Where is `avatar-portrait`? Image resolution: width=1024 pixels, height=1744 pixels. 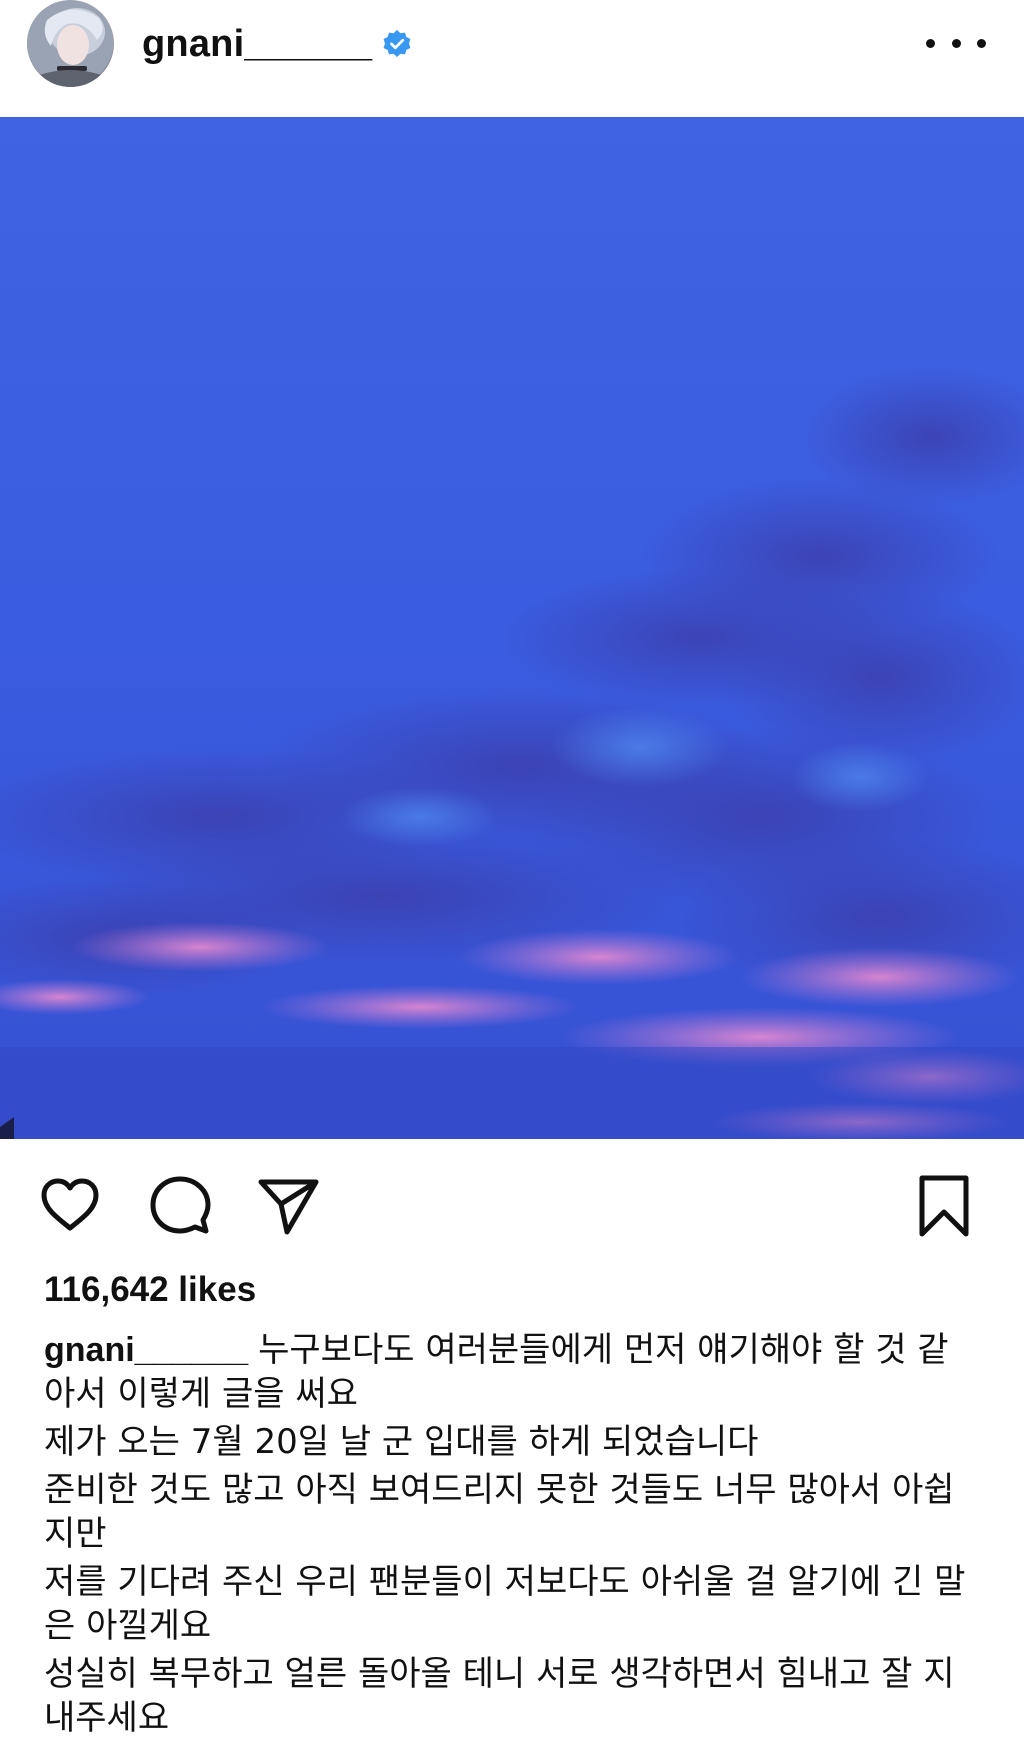 avatar-portrait is located at coordinates (70, 43).